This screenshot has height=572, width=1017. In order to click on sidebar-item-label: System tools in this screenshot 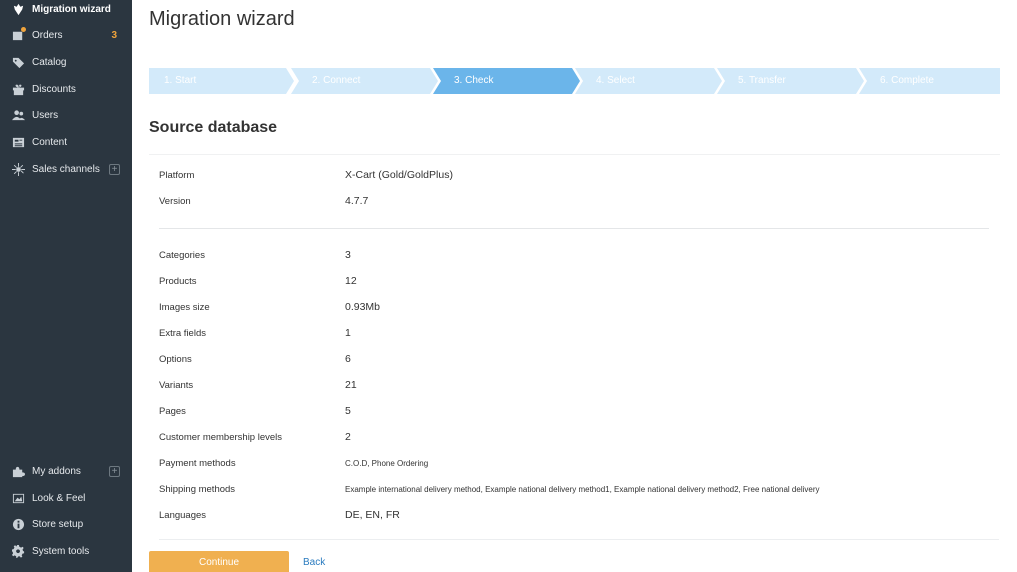, I will do `click(61, 551)`.